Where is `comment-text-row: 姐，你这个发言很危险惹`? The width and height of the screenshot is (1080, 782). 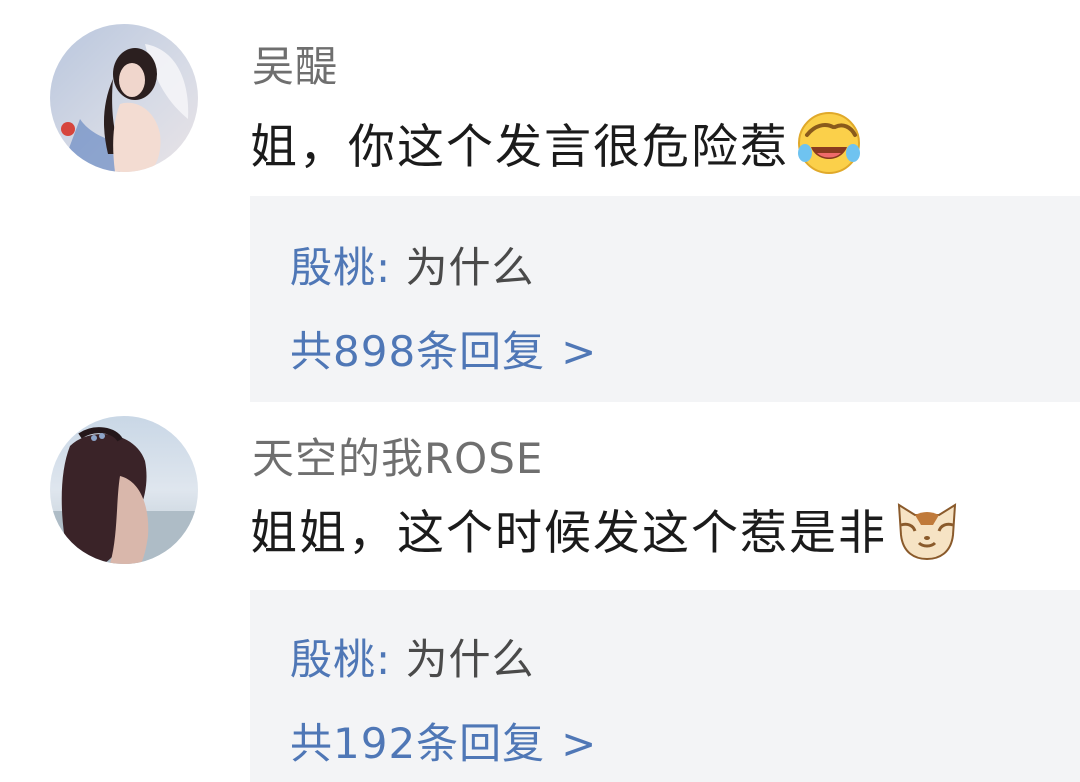 comment-text-row: 姐，你这个发言很危险惹 is located at coordinates (556, 142).